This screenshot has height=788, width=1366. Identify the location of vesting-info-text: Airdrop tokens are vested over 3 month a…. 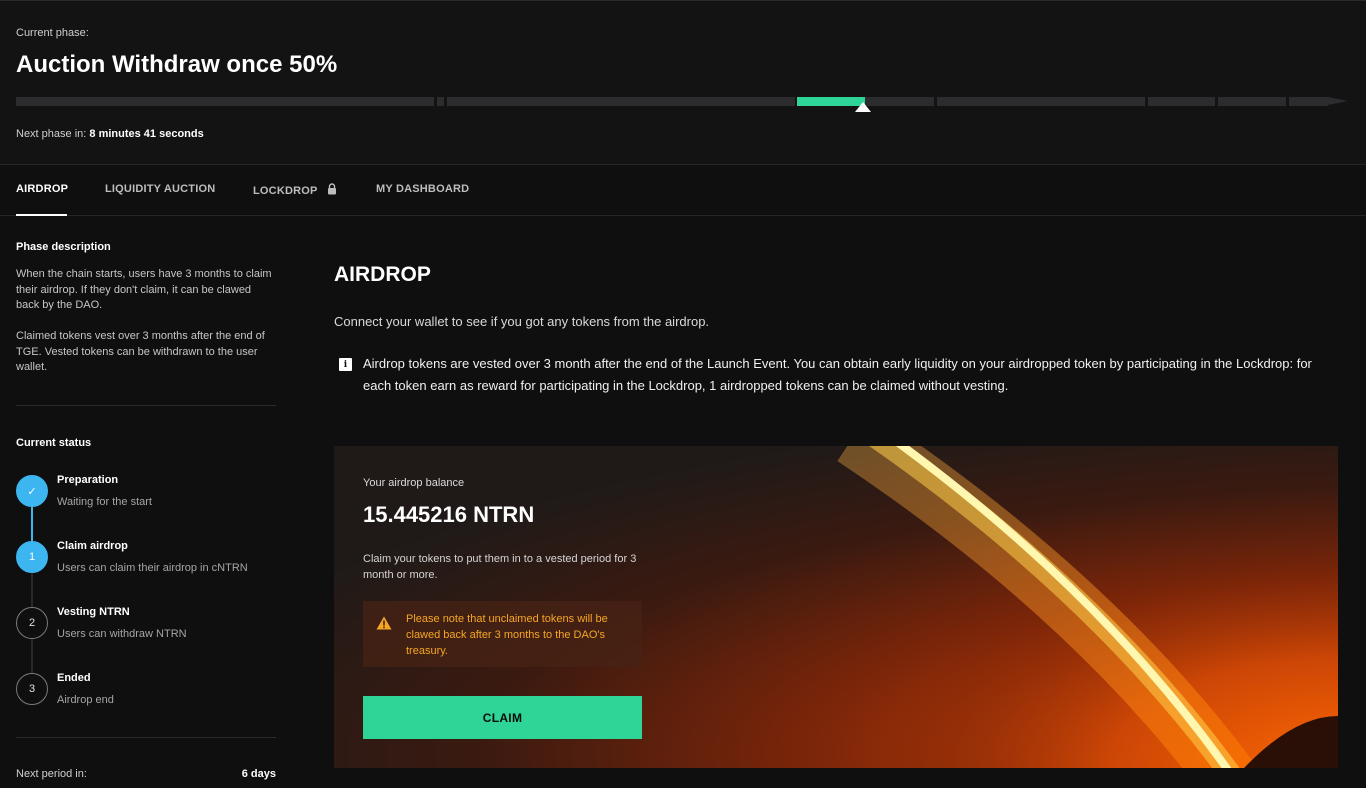
(837, 374).